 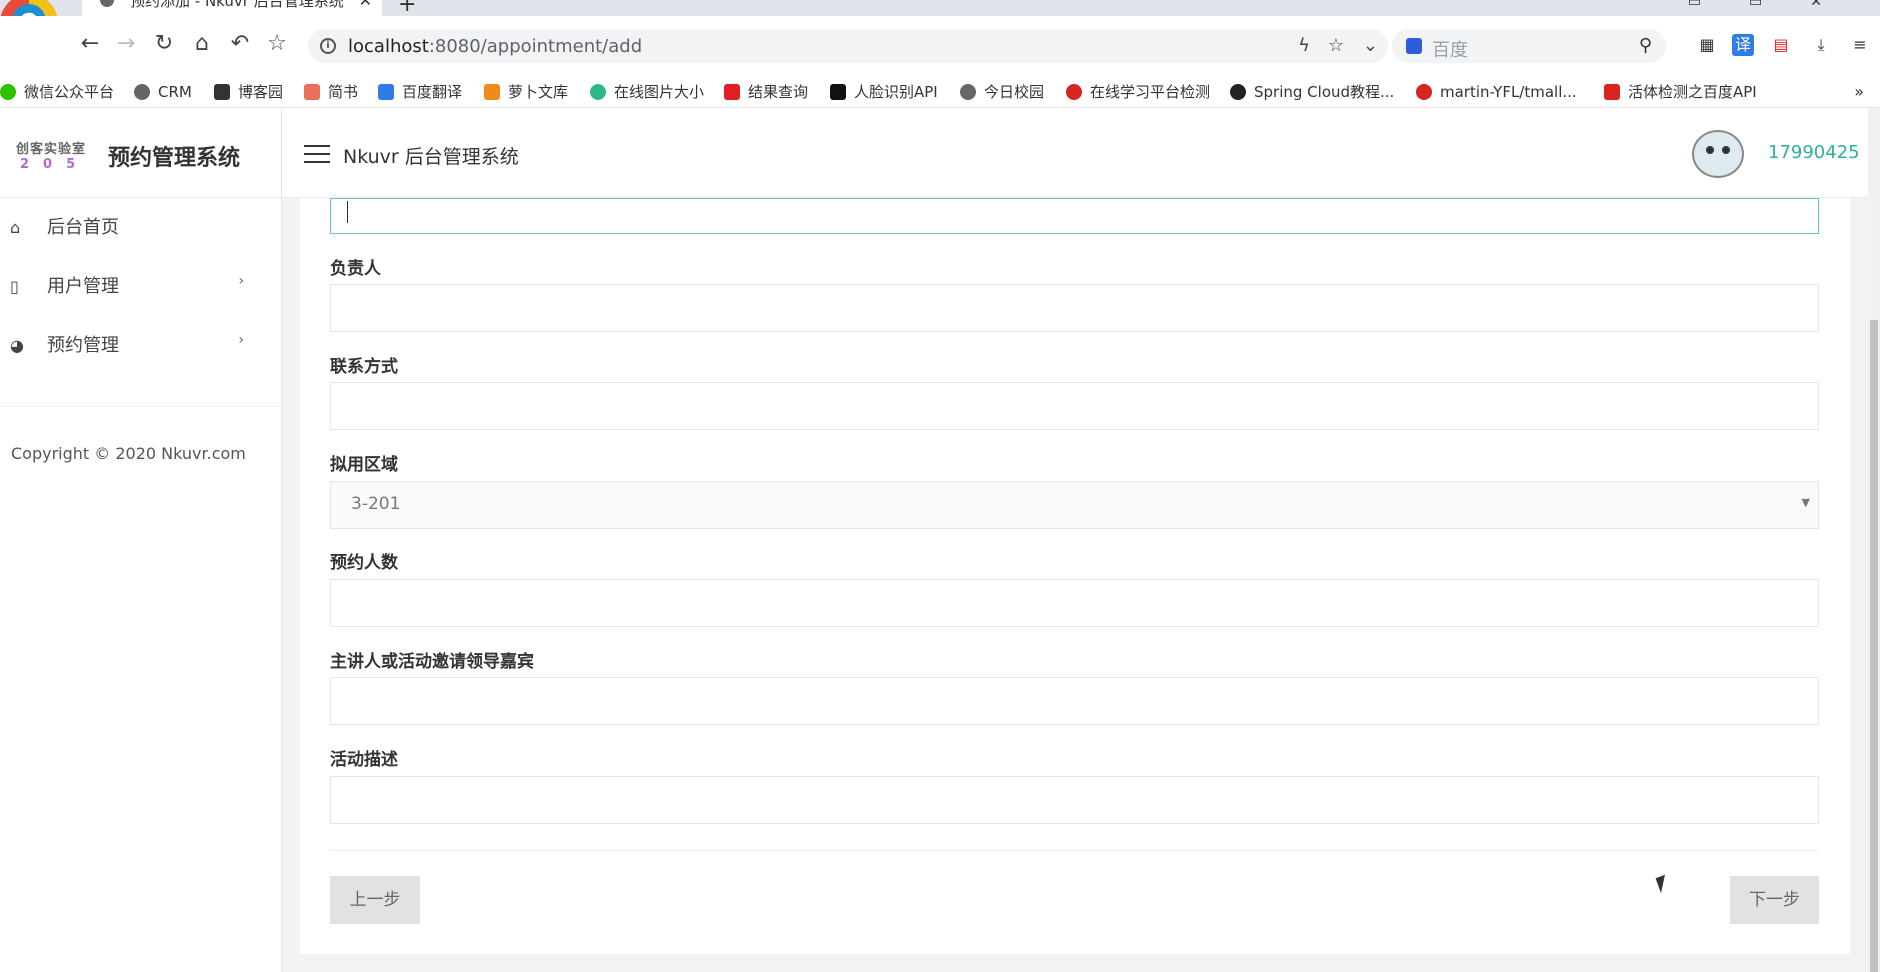 I want to click on qr-code-icon: ▦, so click(x=1707, y=45).